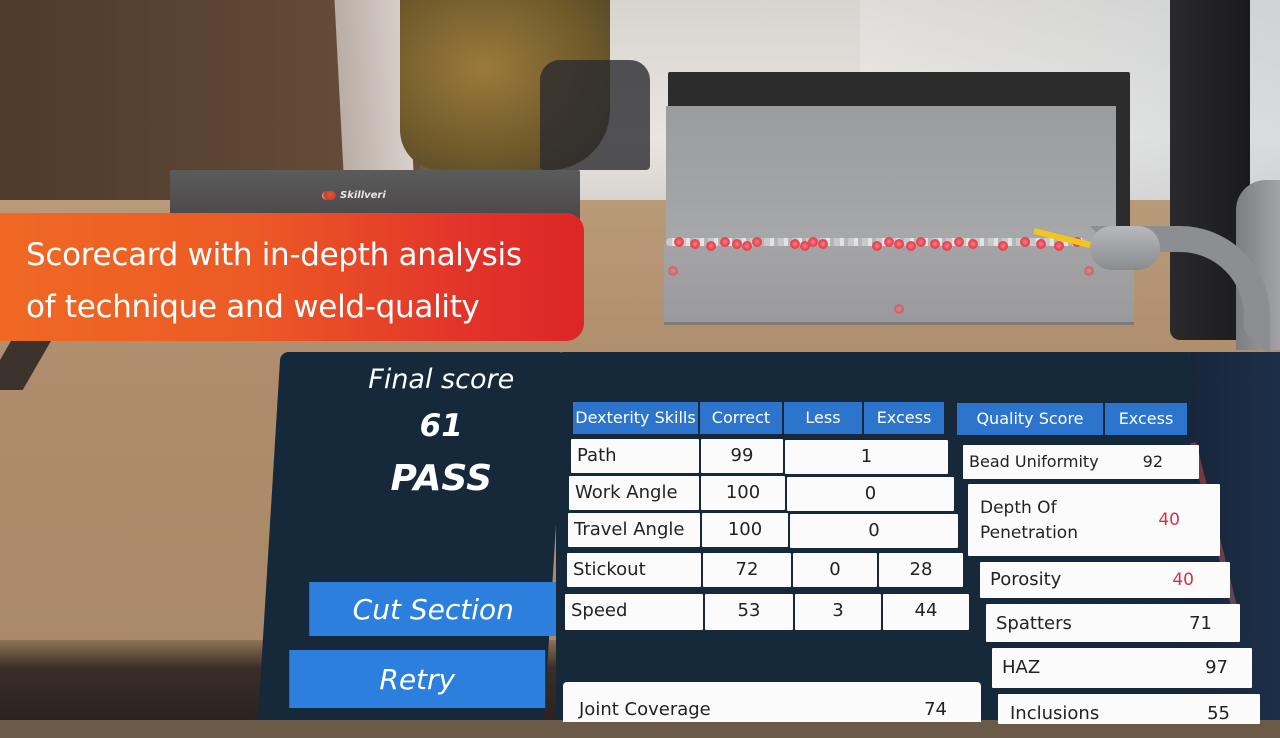 Image resolution: width=1280 pixels, height=738 pixels. What do you see at coordinates (1152, 461) in the screenshot?
I see `quality-value: 92` at bounding box center [1152, 461].